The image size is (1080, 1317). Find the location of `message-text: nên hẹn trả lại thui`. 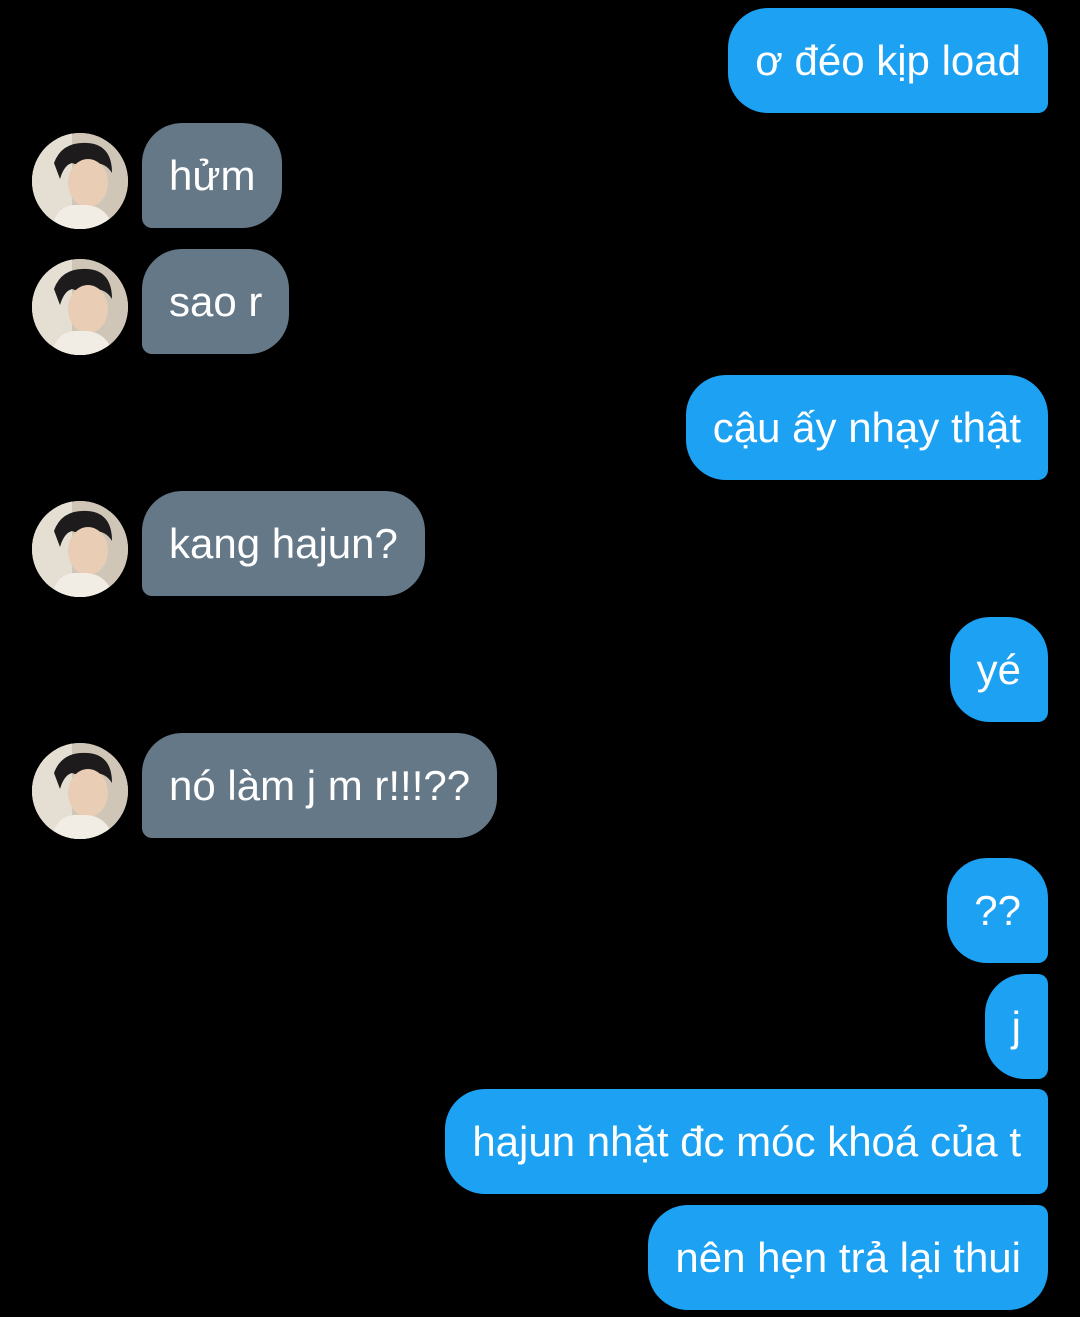

message-text: nên hẹn trả lại thui is located at coordinates (848, 1257).